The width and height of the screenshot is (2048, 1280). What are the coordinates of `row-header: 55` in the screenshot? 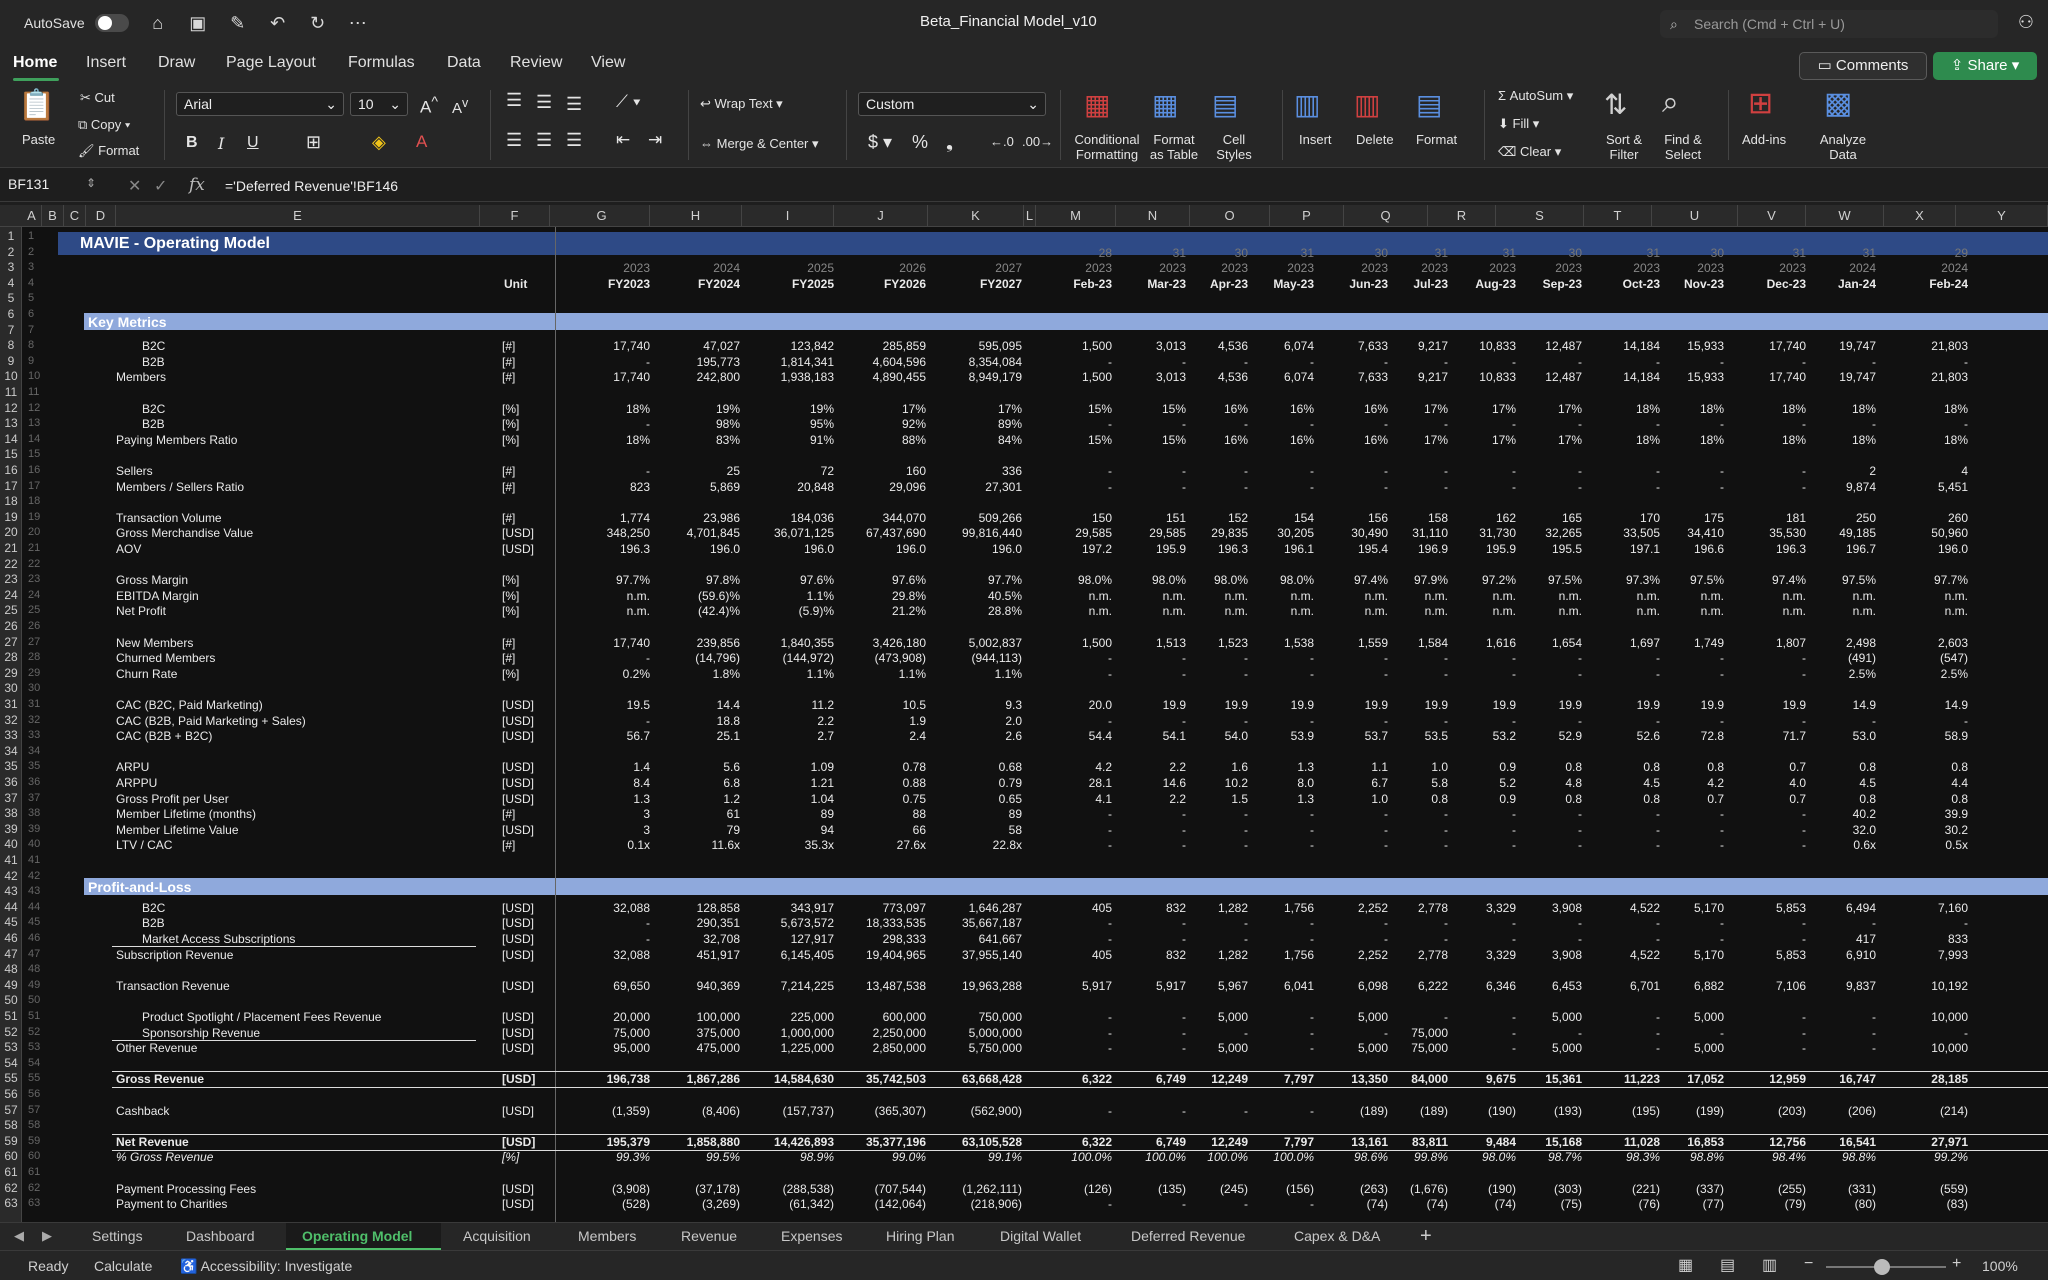 It's located at (11, 1078).